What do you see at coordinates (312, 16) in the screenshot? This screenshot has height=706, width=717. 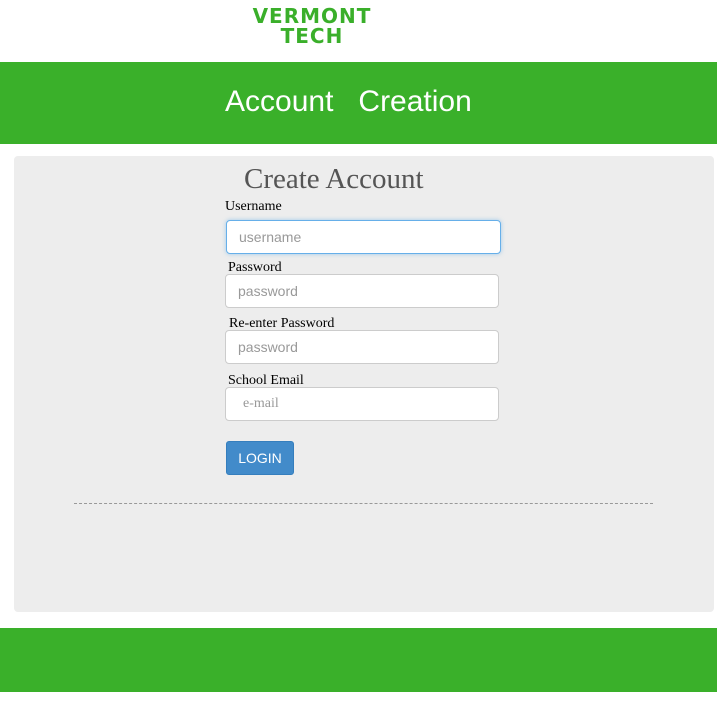 I see `logo-line-vermont: VERMONT` at bounding box center [312, 16].